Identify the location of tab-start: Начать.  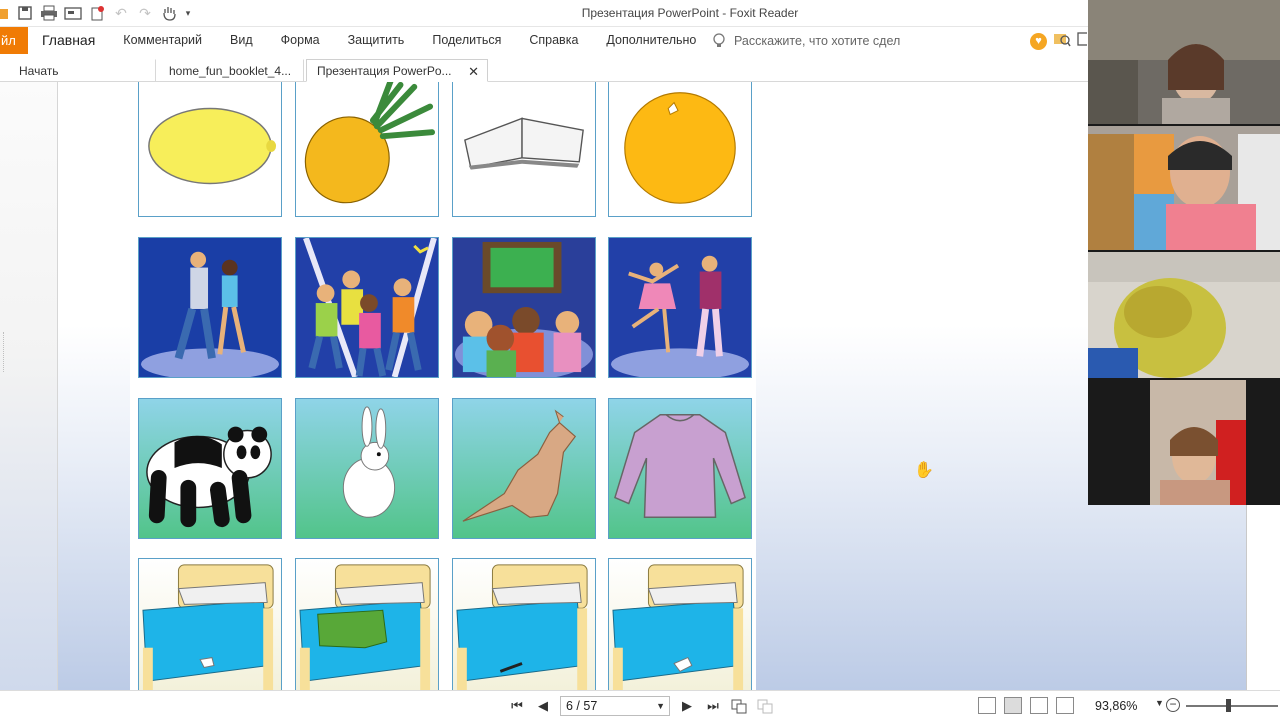
(82, 70).